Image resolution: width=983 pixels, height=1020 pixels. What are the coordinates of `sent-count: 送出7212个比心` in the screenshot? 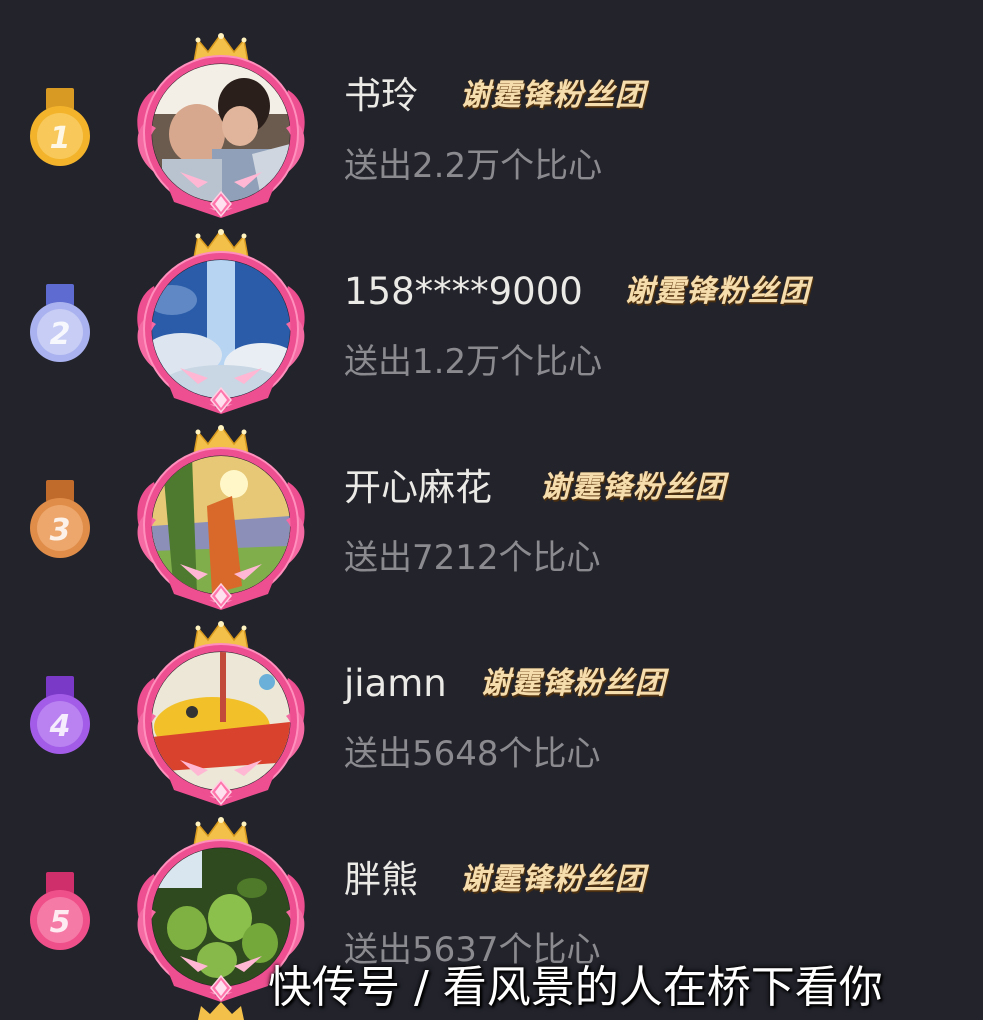 It's located at (472, 558).